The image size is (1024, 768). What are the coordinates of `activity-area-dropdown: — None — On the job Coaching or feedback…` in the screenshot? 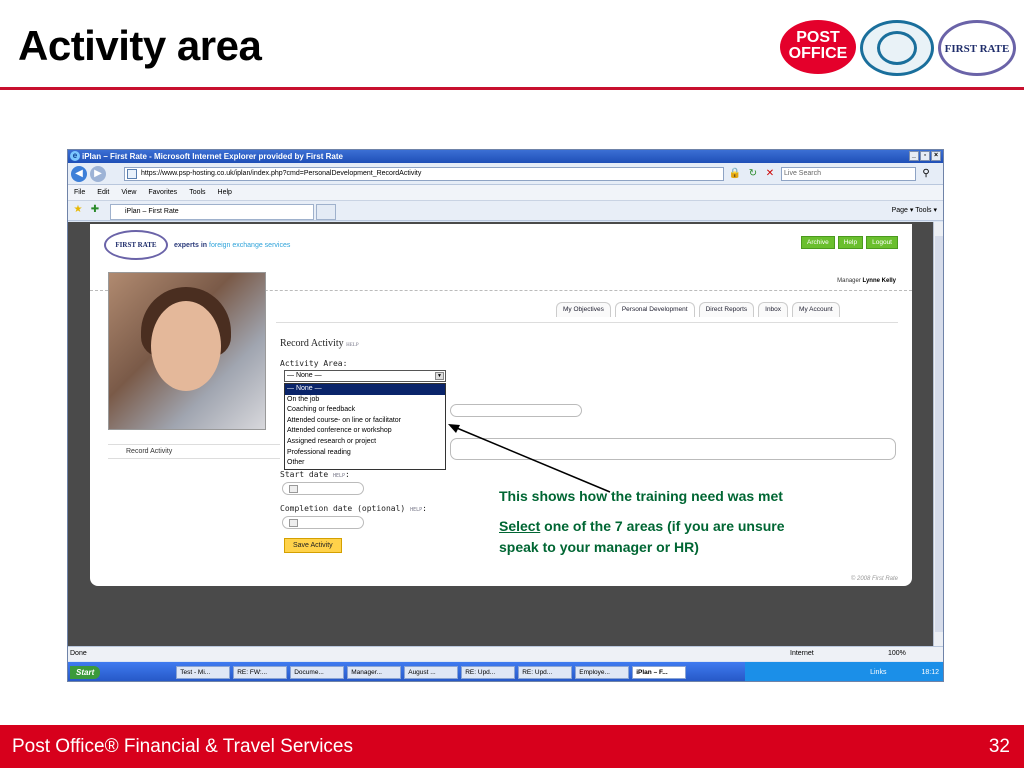 It's located at (365, 426).